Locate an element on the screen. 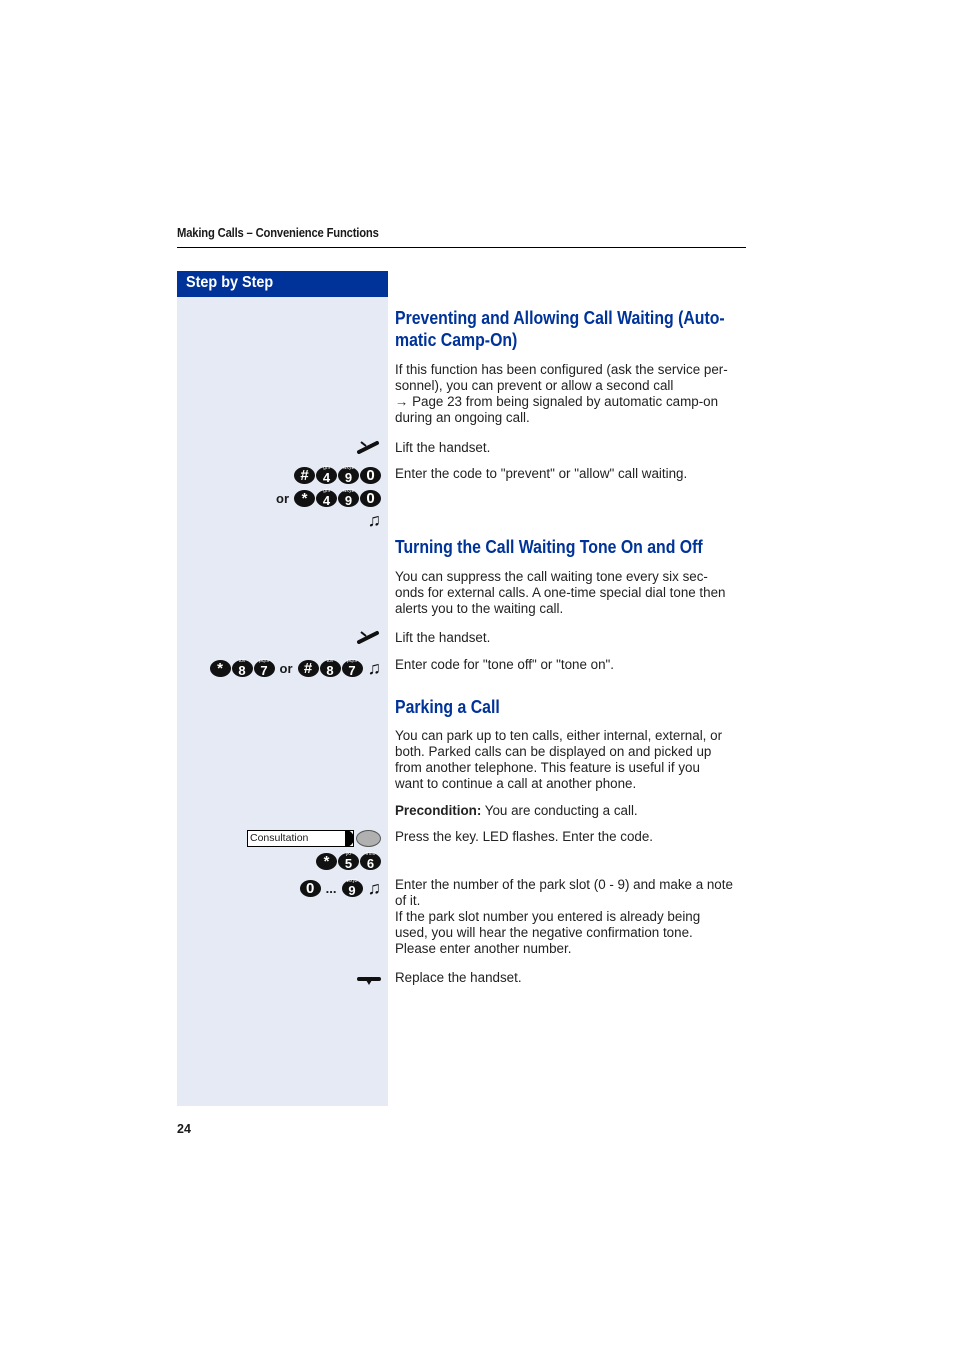 This screenshot has width=954, height=1351. key-sequence-tone: * tuv 8 pqrs 7 or # tuv 8 pqrs 7 ♫ is located at coordinates (295, 668).